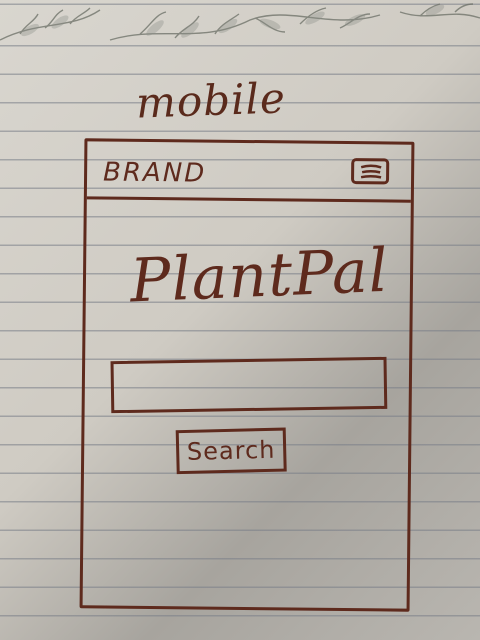 This screenshot has height=640, width=480. What do you see at coordinates (231, 451) in the screenshot?
I see `search-button: Search` at bounding box center [231, 451].